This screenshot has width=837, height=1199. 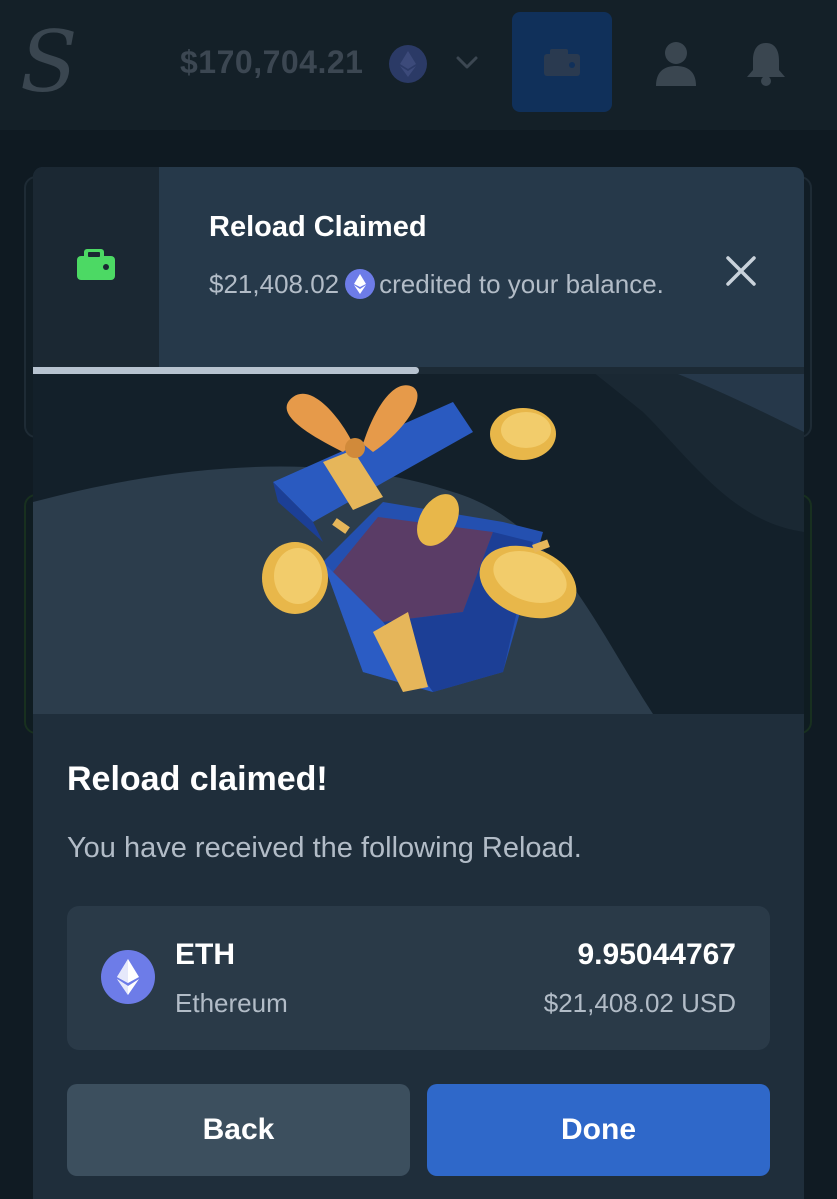 I want to click on toast-amount: $21,408.02, so click(x=274, y=284).